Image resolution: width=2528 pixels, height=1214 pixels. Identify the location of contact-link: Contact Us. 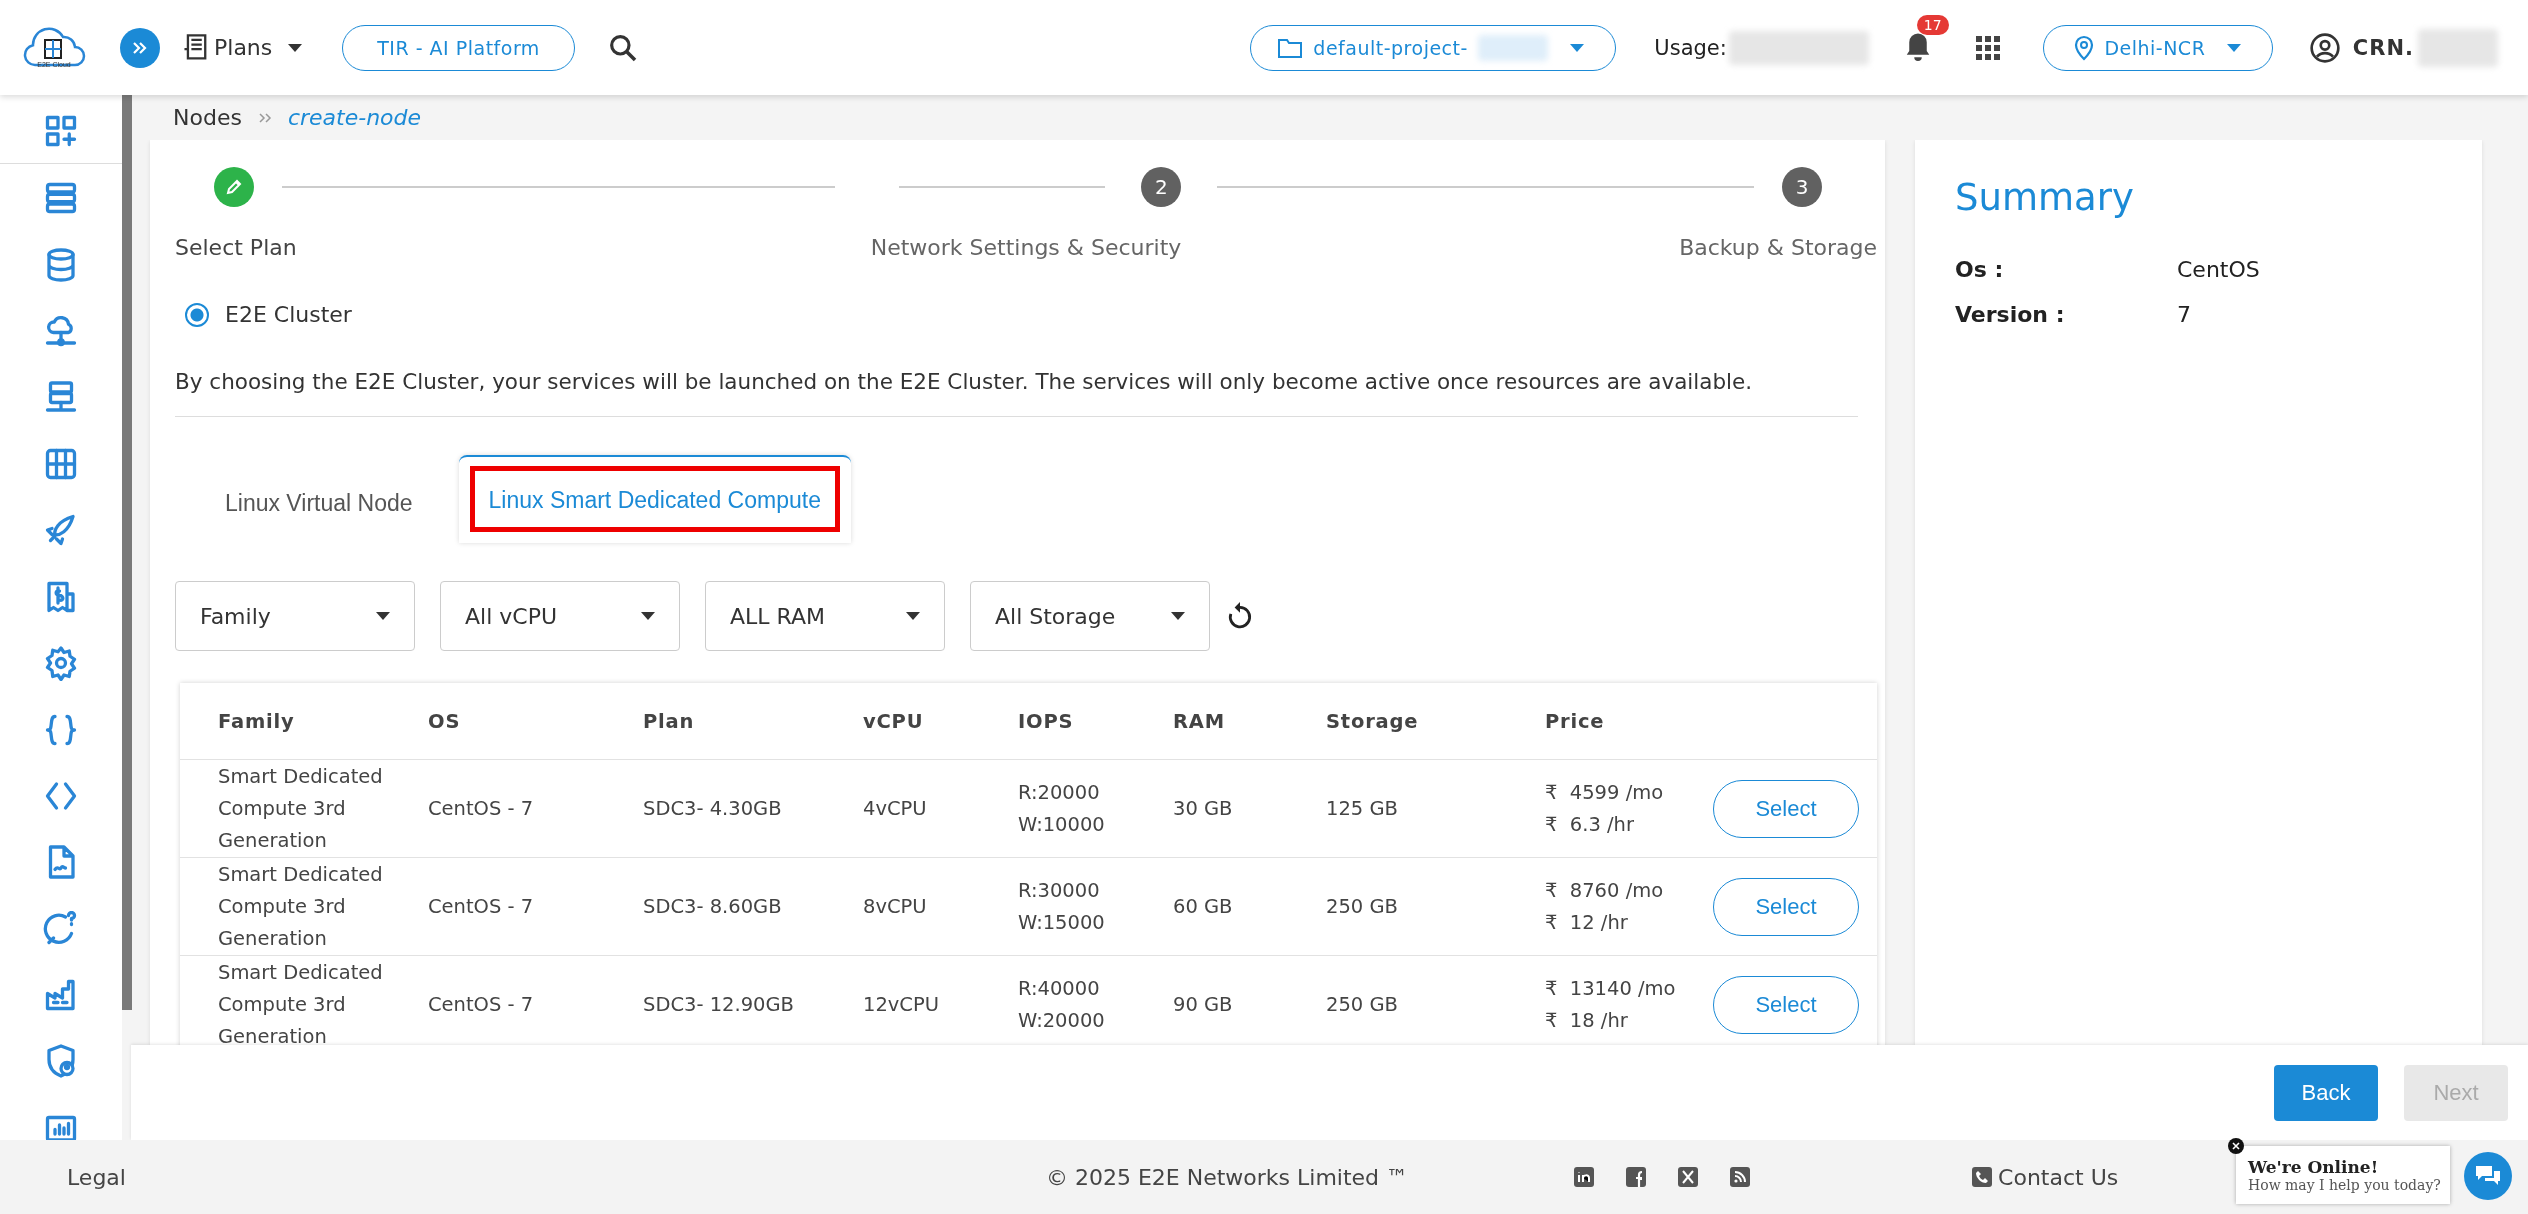
(2058, 1177).